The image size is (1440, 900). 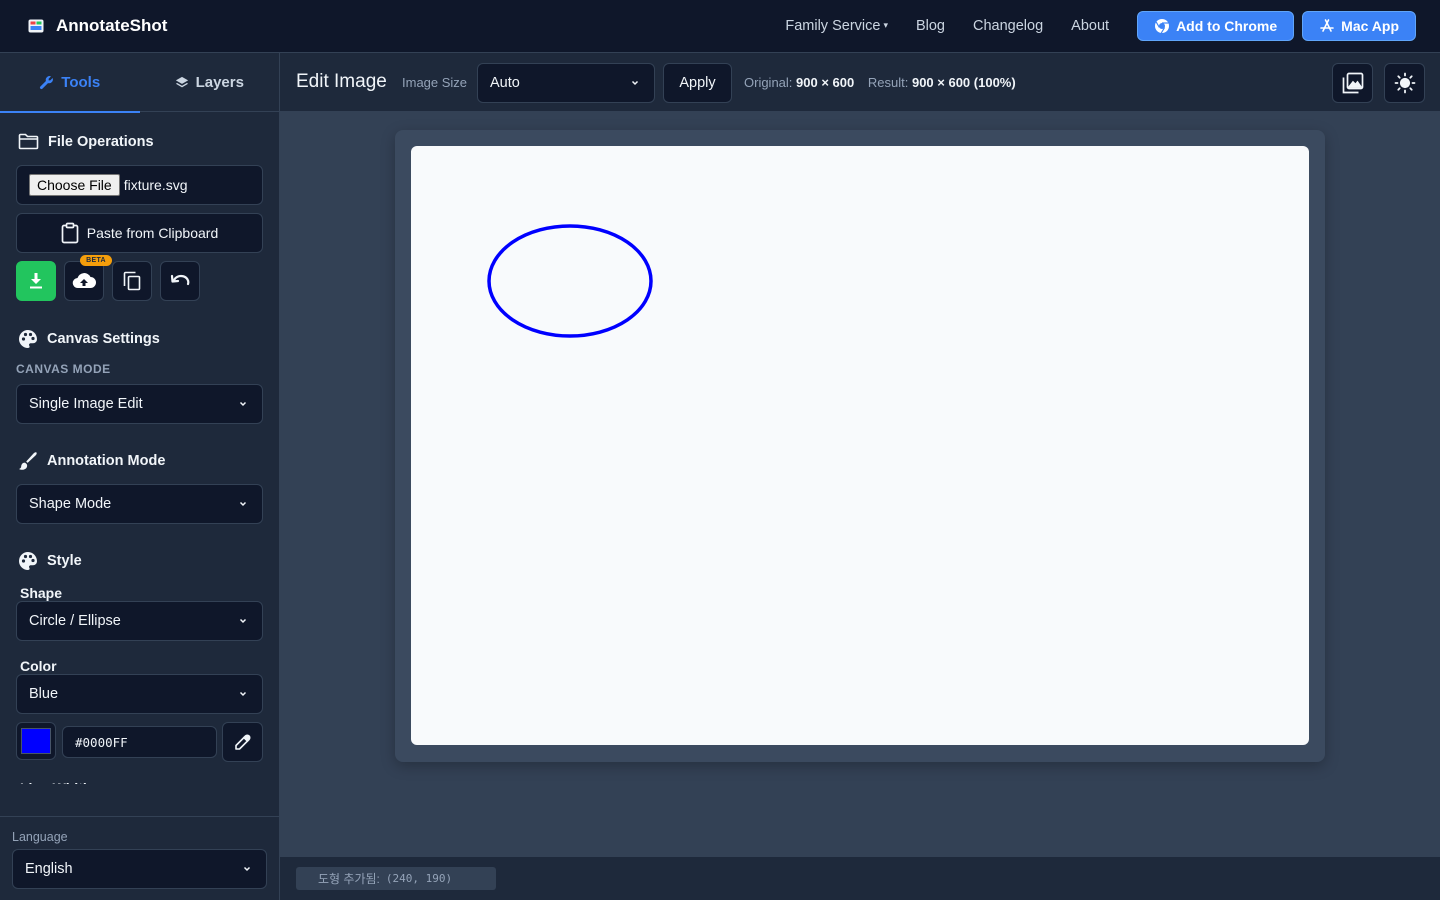 I want to click on undo-icon, so click(x=180, y=280).